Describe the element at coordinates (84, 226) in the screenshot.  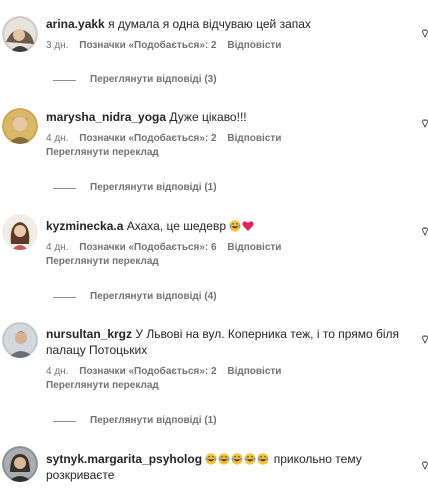
I see `comment-username: kyzminecka.a` at that location.